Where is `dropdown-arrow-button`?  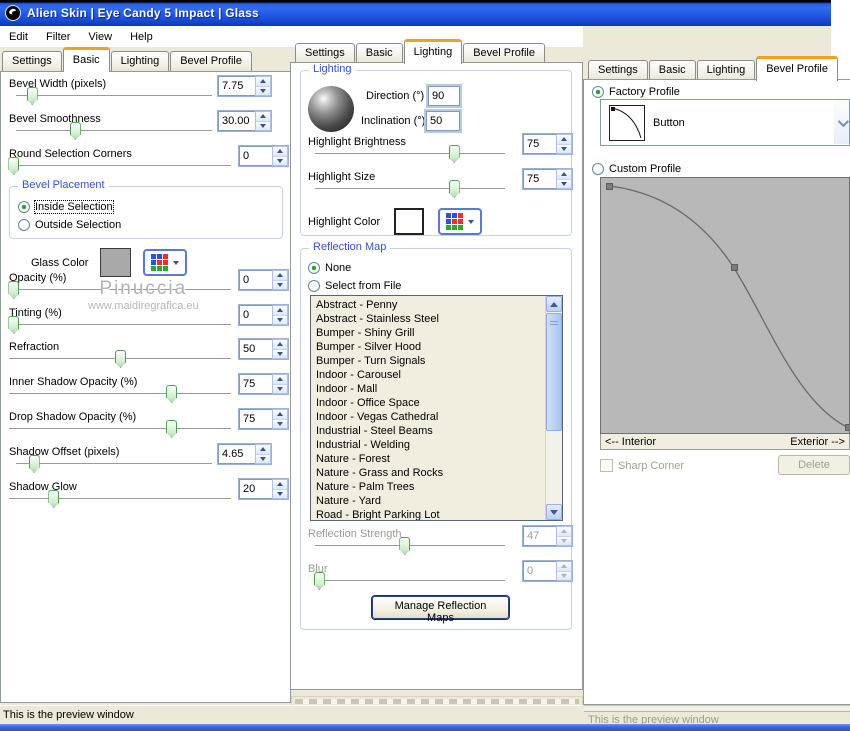 dropdown-arrow-button is located at coordinates (841, 122).